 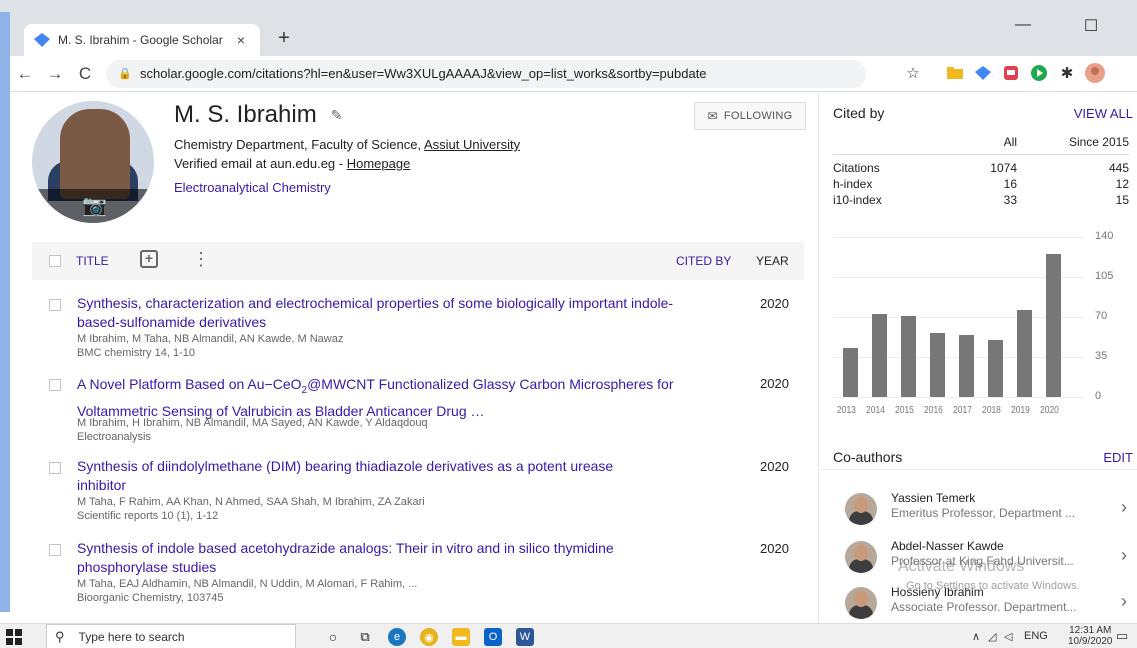 I want to click on clock-date: 10/9/2020, so click(x=1090, y=641).